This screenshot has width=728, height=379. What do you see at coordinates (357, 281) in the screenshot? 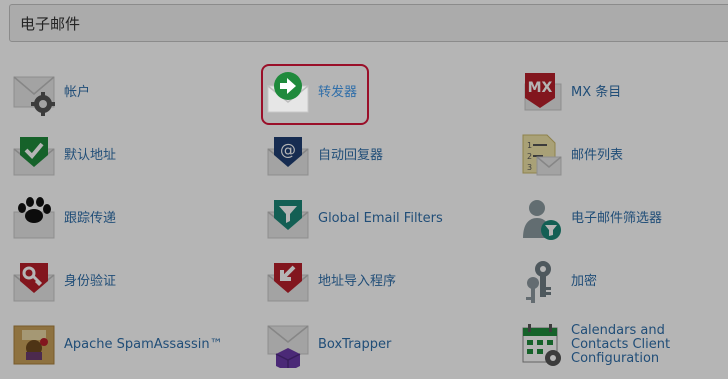
I see `address-importer-label: 地址导入程序` at bounding box center [357, 281].